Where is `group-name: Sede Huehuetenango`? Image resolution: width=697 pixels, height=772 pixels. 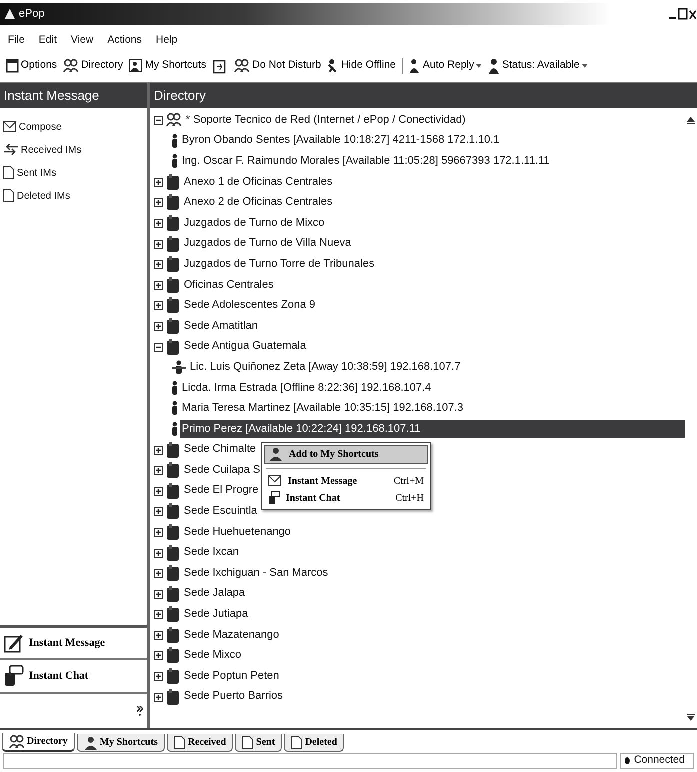
group-name: Sede Huehuetenango is located at coordinates (238, 532).